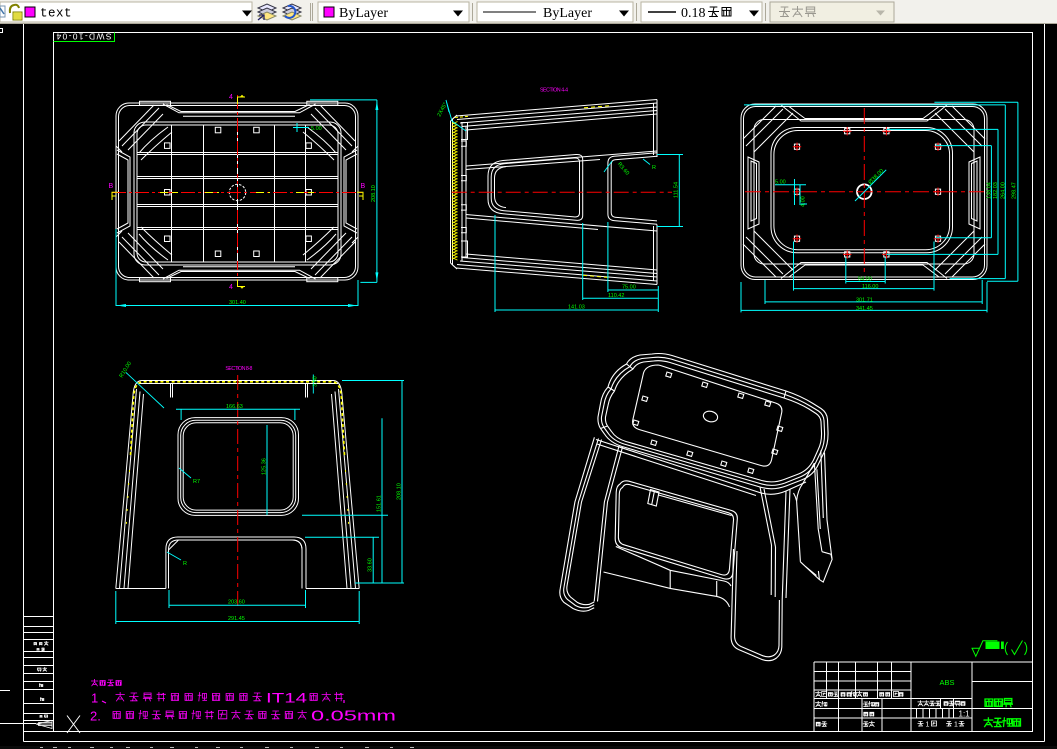 The height and width of the screenshot is (749, 1057). Describe the element at coordinates (95, 716) in the screenshot. I see `svg-text: 2.` at that location.